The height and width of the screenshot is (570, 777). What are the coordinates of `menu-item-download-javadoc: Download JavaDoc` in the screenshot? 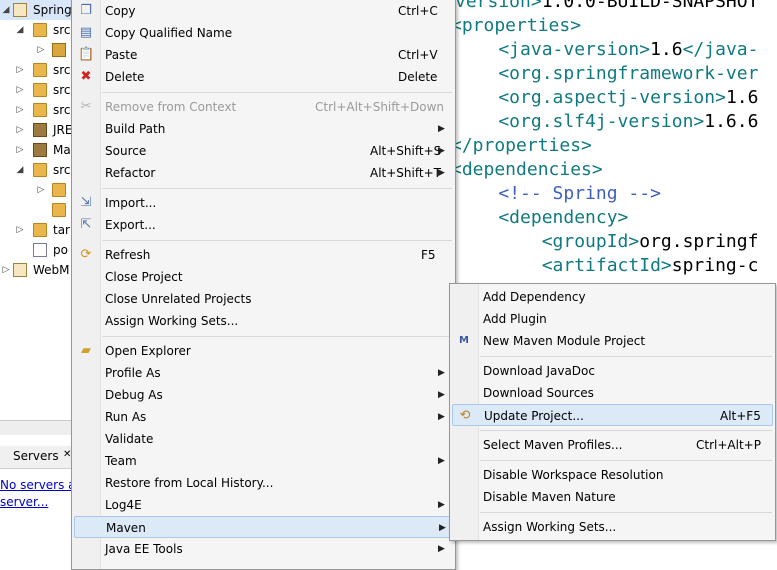 It's located at (612, 371).